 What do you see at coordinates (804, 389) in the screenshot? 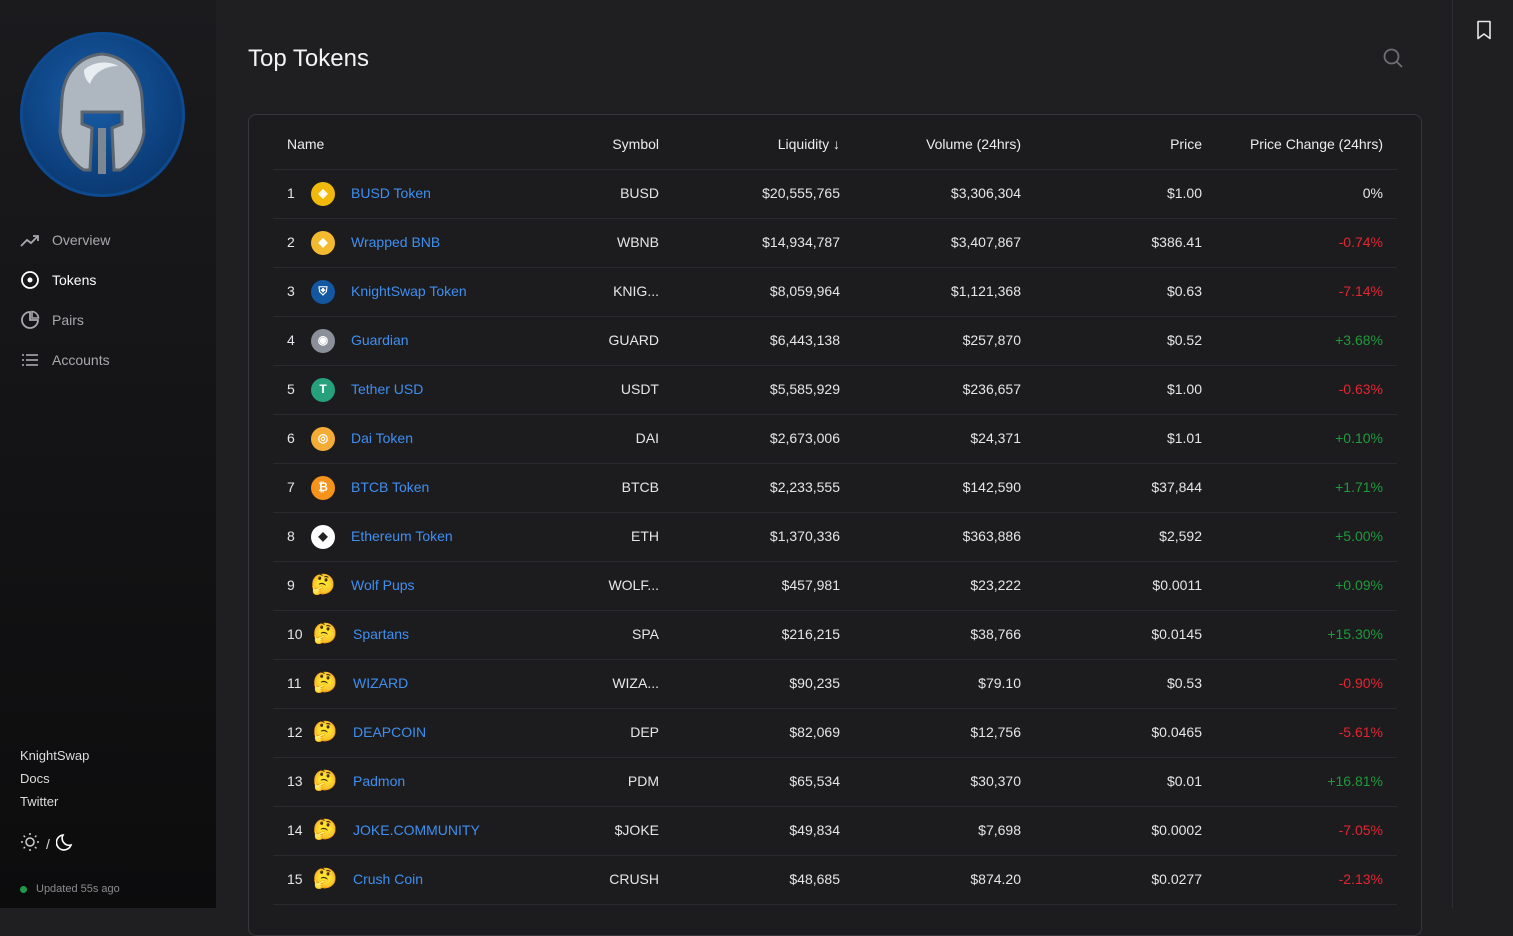
I see `token-liquidity: $5,585,929` at bounding box center [804, 389].